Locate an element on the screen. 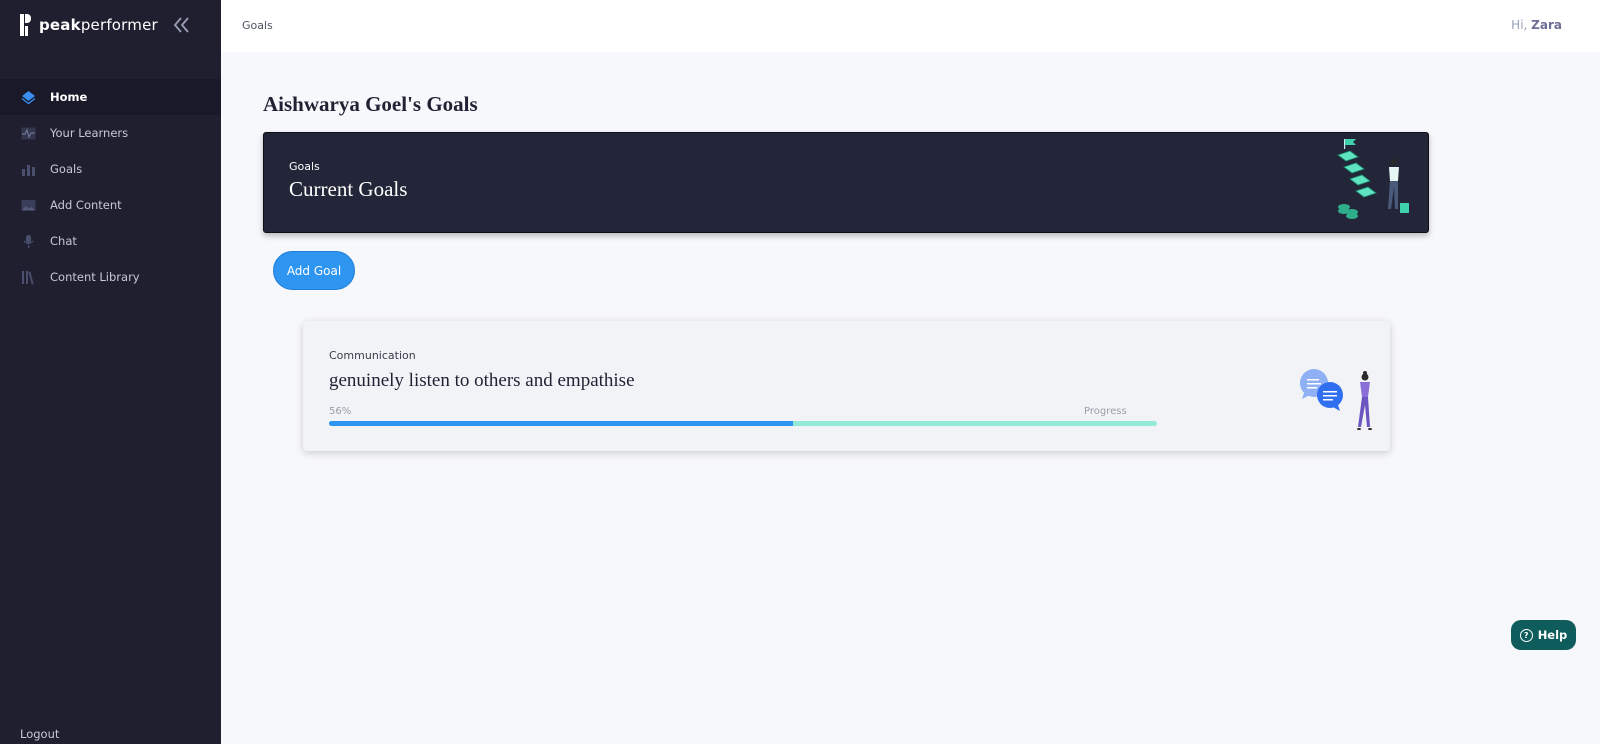  library-icon is located at coordinates (28, 277).